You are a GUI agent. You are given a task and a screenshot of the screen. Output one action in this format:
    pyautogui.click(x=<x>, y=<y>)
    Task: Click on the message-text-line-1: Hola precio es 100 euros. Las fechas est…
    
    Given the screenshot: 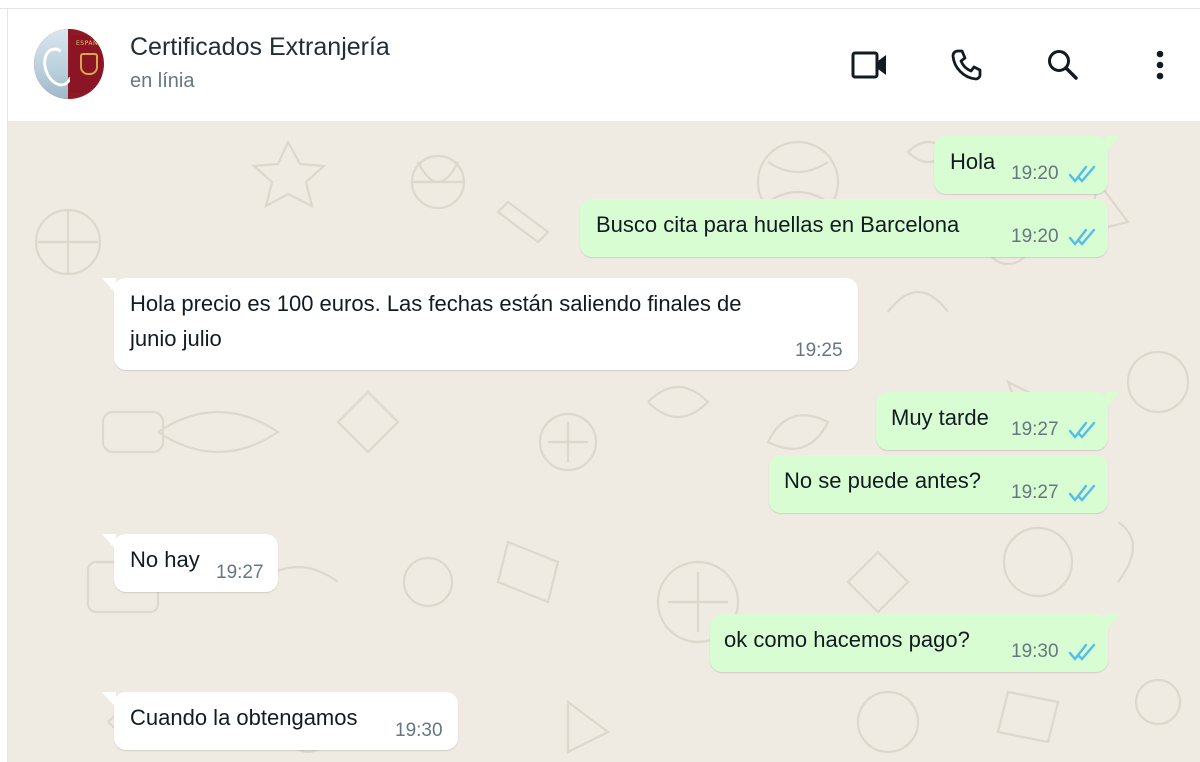 What is the action you would take?
    pyautogui.click(x=436, y=303)
    